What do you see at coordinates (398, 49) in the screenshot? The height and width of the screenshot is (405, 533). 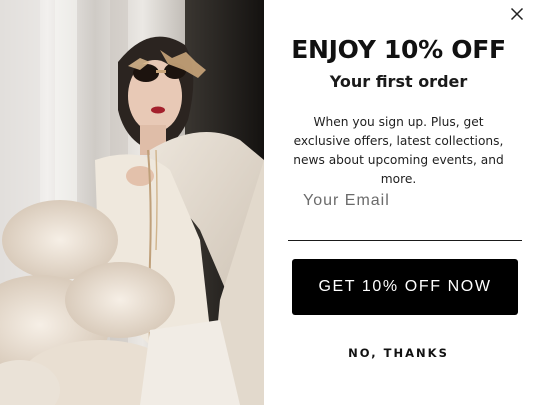 I see `offer-headline: ENJOY 10% OFF` at bounding box center [398, 49].